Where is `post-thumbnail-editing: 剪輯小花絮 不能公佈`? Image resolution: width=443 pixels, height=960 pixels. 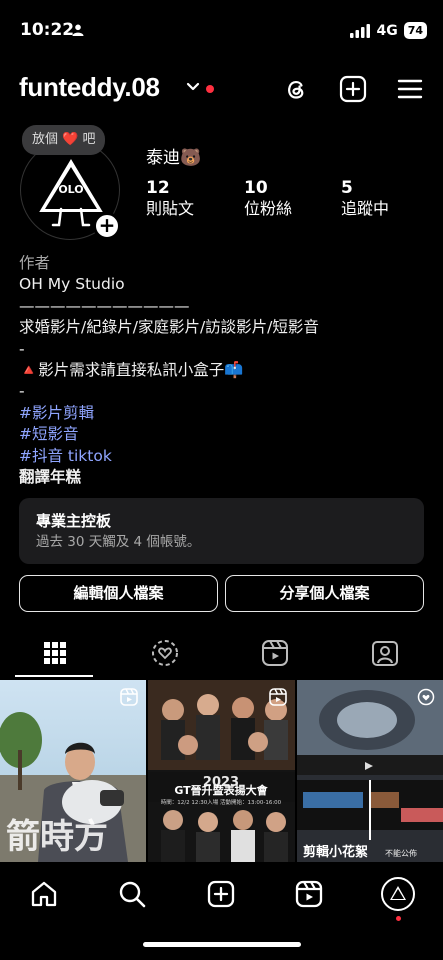
post-thumbnail-editing: 剪輯小花絮 不能公佈 is located at coordinates (370, 771).